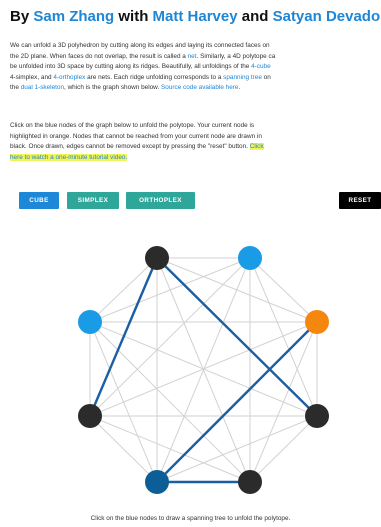 The image size is (381, 527). What do you see at coordinates (42, 87) in the screenshot?
I see `dual-1-skeleton-link: dual 1-skeleton` at bounding box center [42, 87].